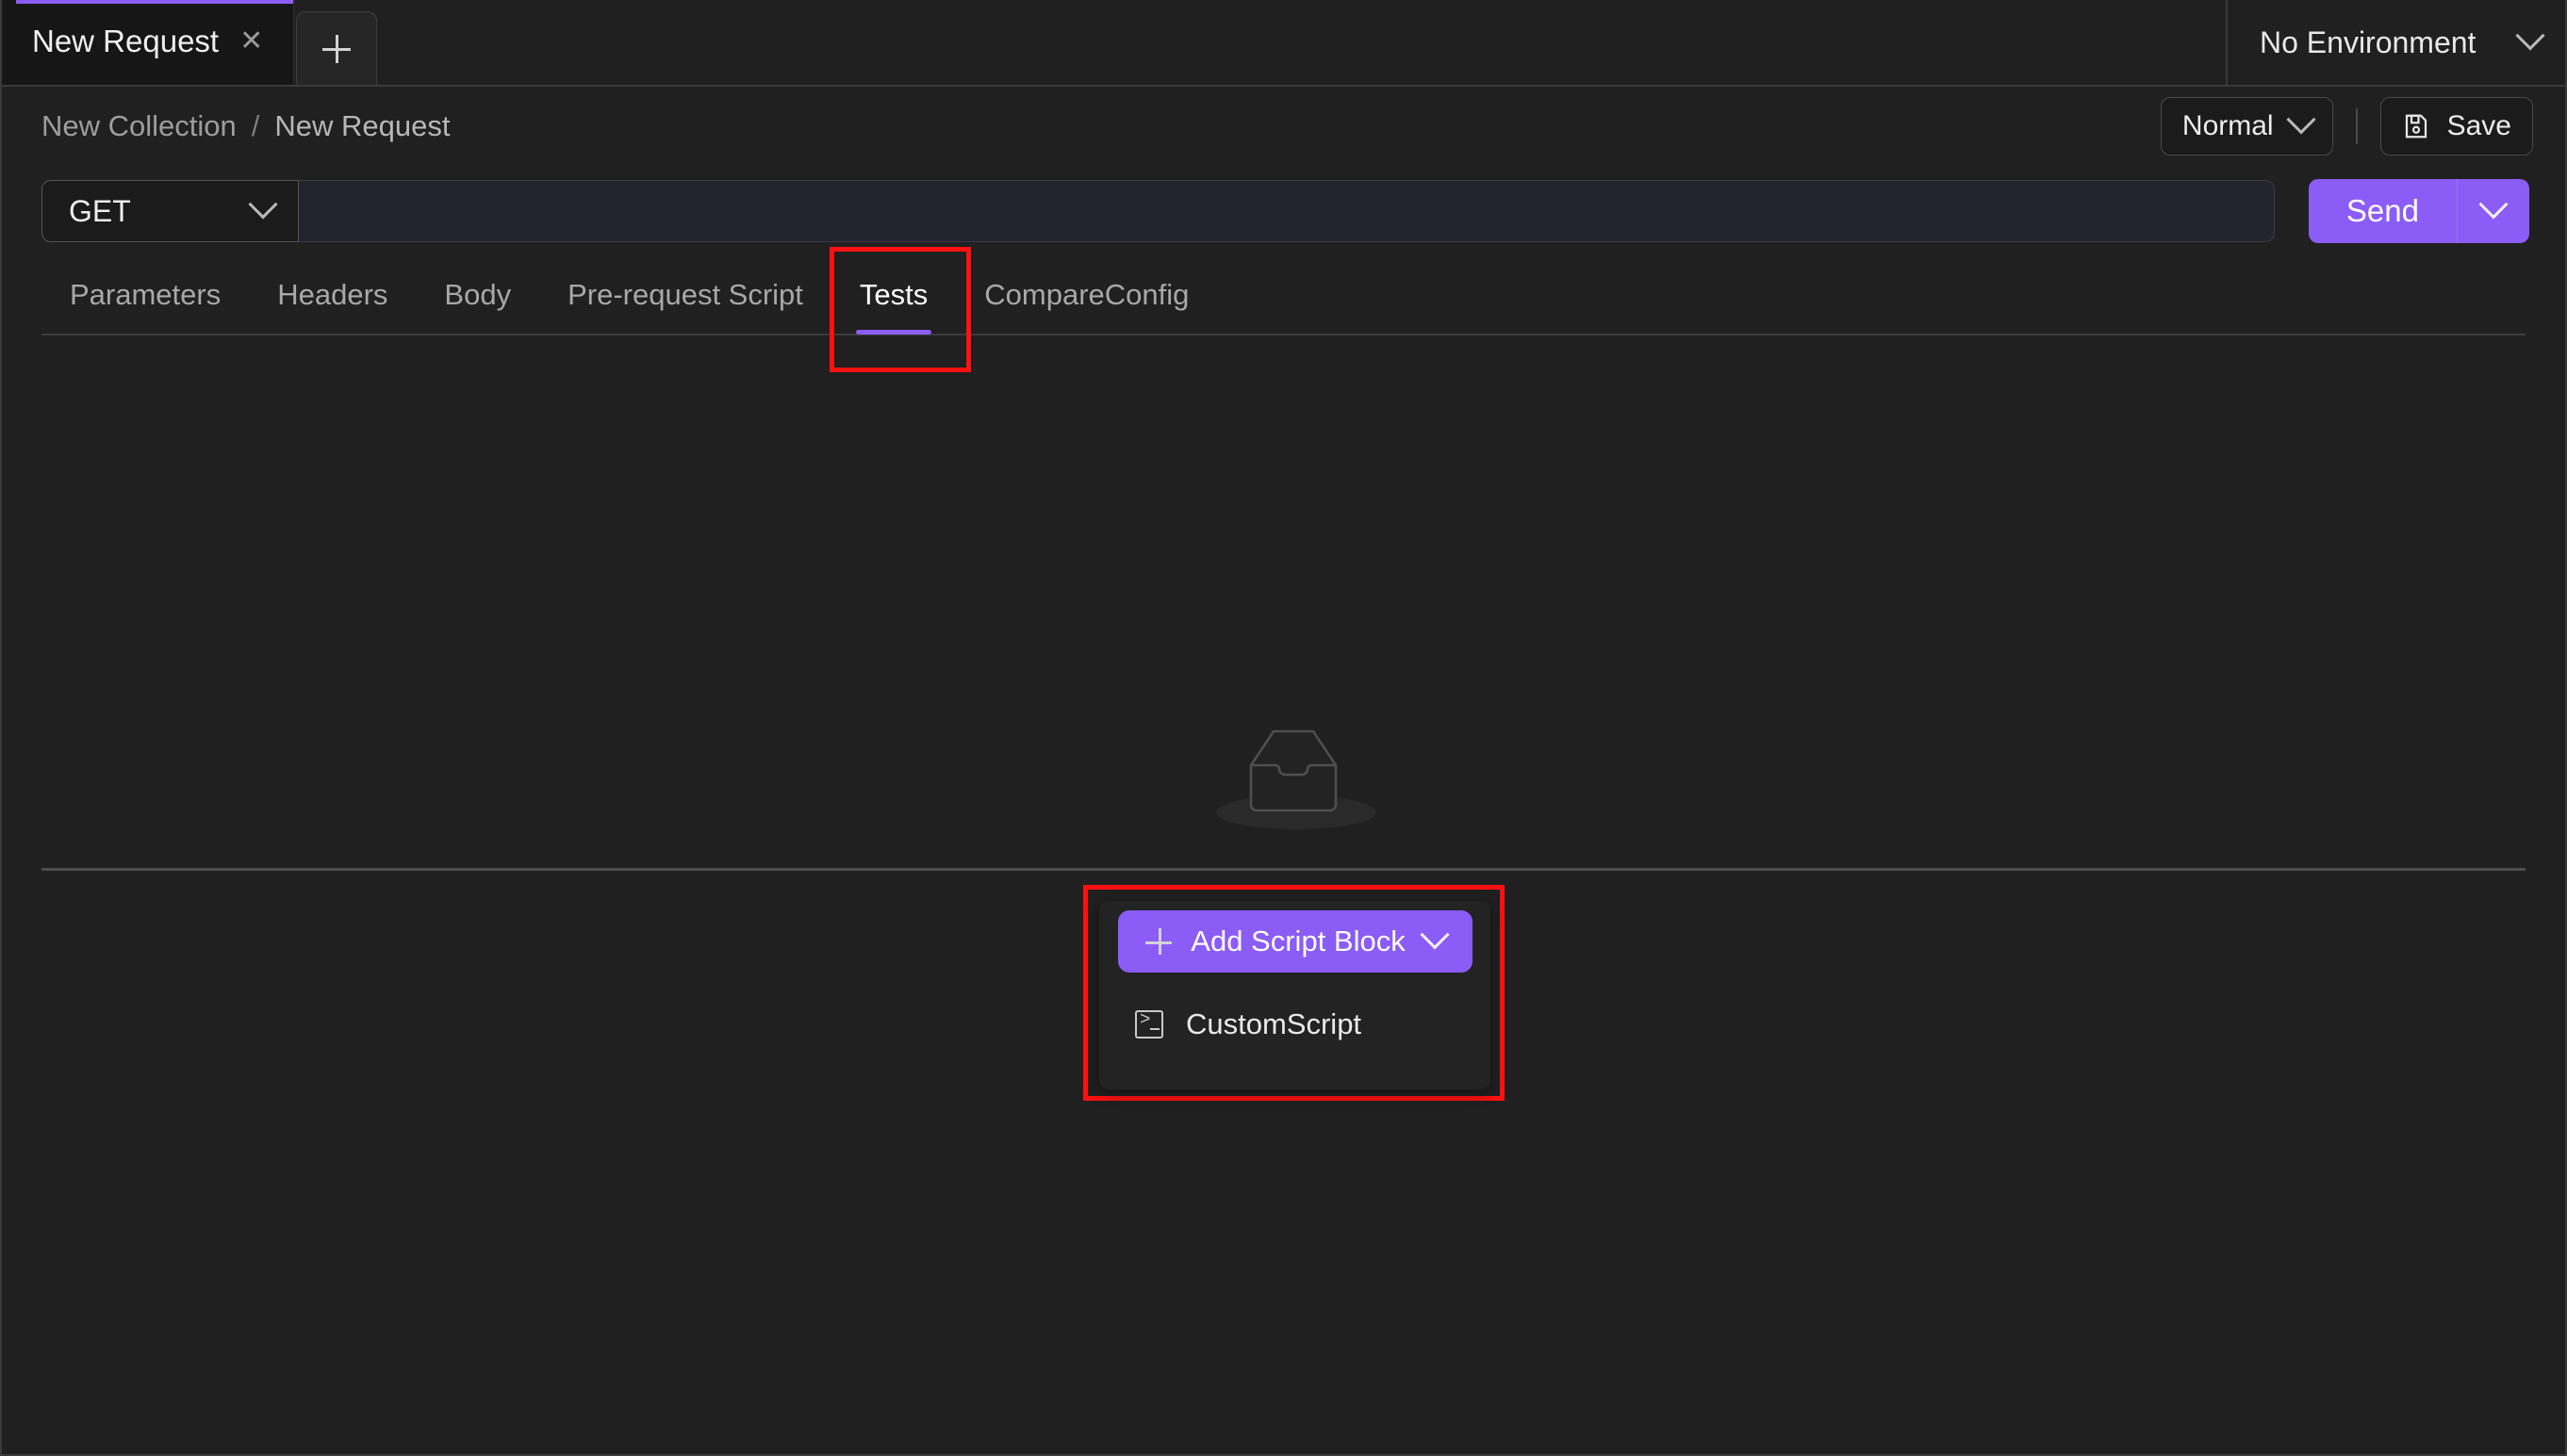 The image size is (2567, 1456). I want to click on tab-parameters: Parameters, so click(145, 295).